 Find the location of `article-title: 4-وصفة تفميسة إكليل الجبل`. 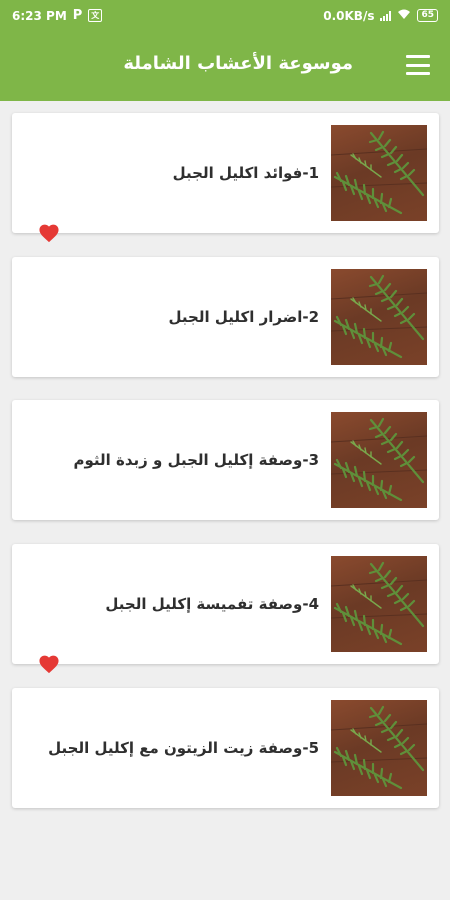

article-title: 4-وصفة تفميسة إكليل الجبل is located at coordinates (212, 604).